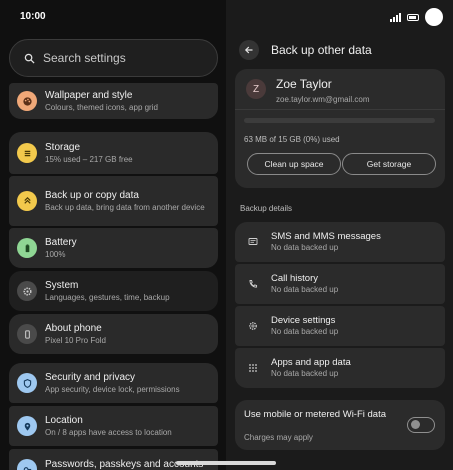 The image size is (453, 470). I want to click on storage-bar, so click(339, 120).